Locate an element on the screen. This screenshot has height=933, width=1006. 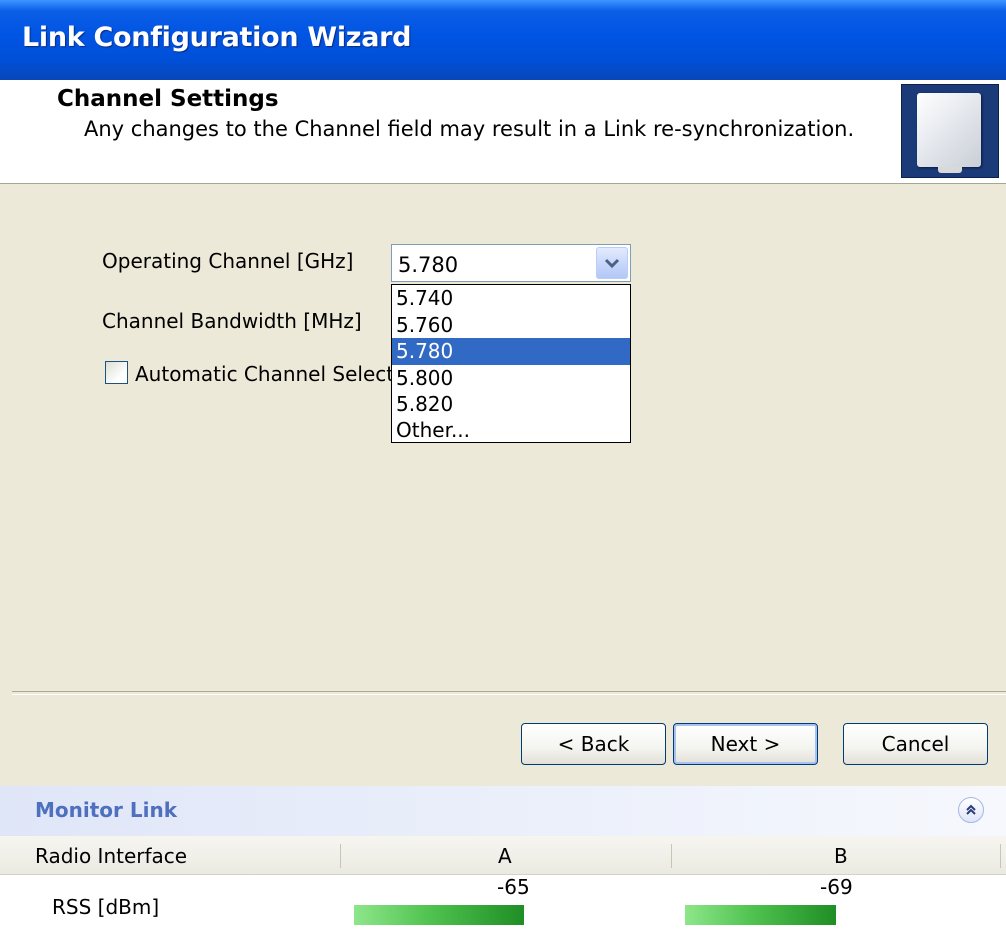
monitor-grid: Radio Interface A B RSS [dBm] -65 -69 is located at coordinates (503, 884).